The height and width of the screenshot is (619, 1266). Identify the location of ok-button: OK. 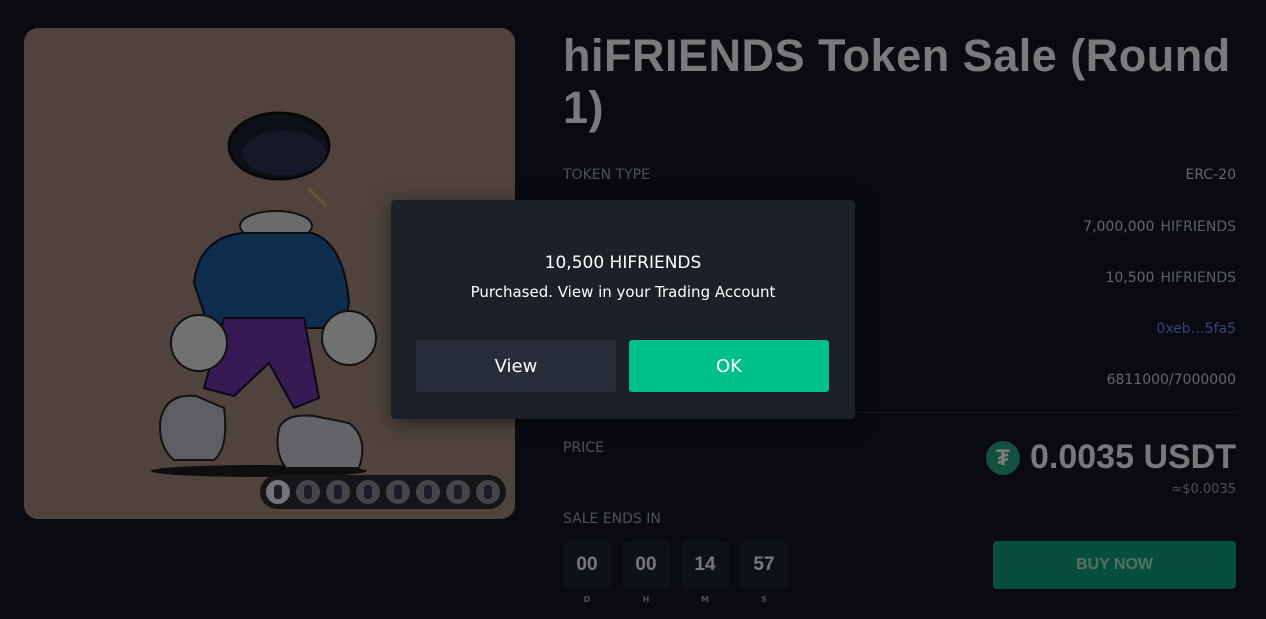
(729, 366).